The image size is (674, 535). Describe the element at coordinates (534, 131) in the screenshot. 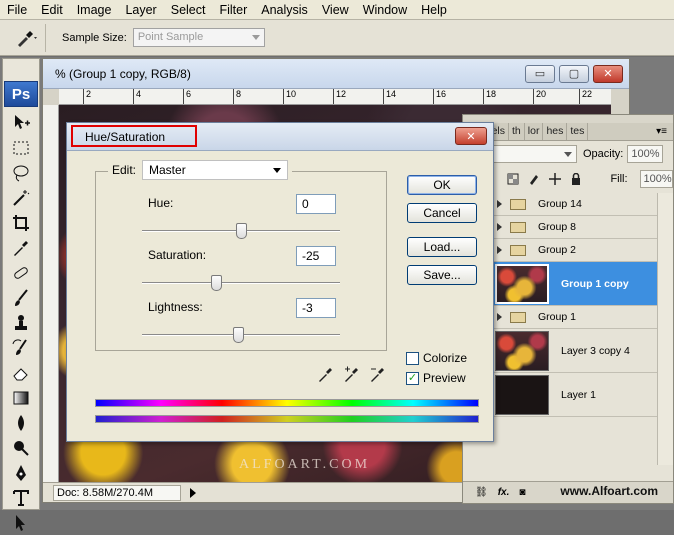

I see `tab-color: lor` at that location.